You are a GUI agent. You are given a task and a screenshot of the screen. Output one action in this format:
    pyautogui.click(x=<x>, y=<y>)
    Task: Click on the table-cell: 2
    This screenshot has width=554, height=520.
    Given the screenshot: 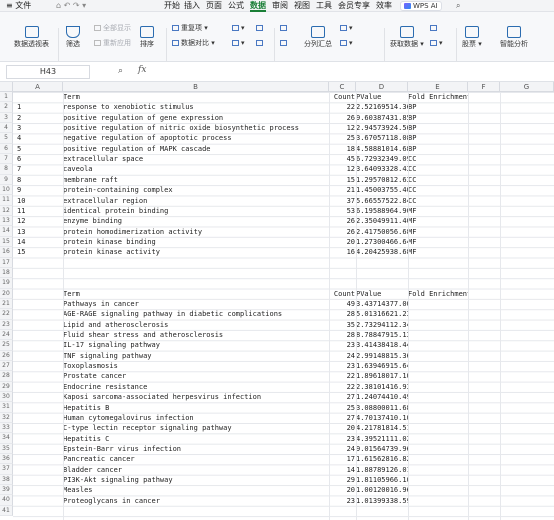 What is the action you would take?
    pyautogui.click(x=40, y=118)
    